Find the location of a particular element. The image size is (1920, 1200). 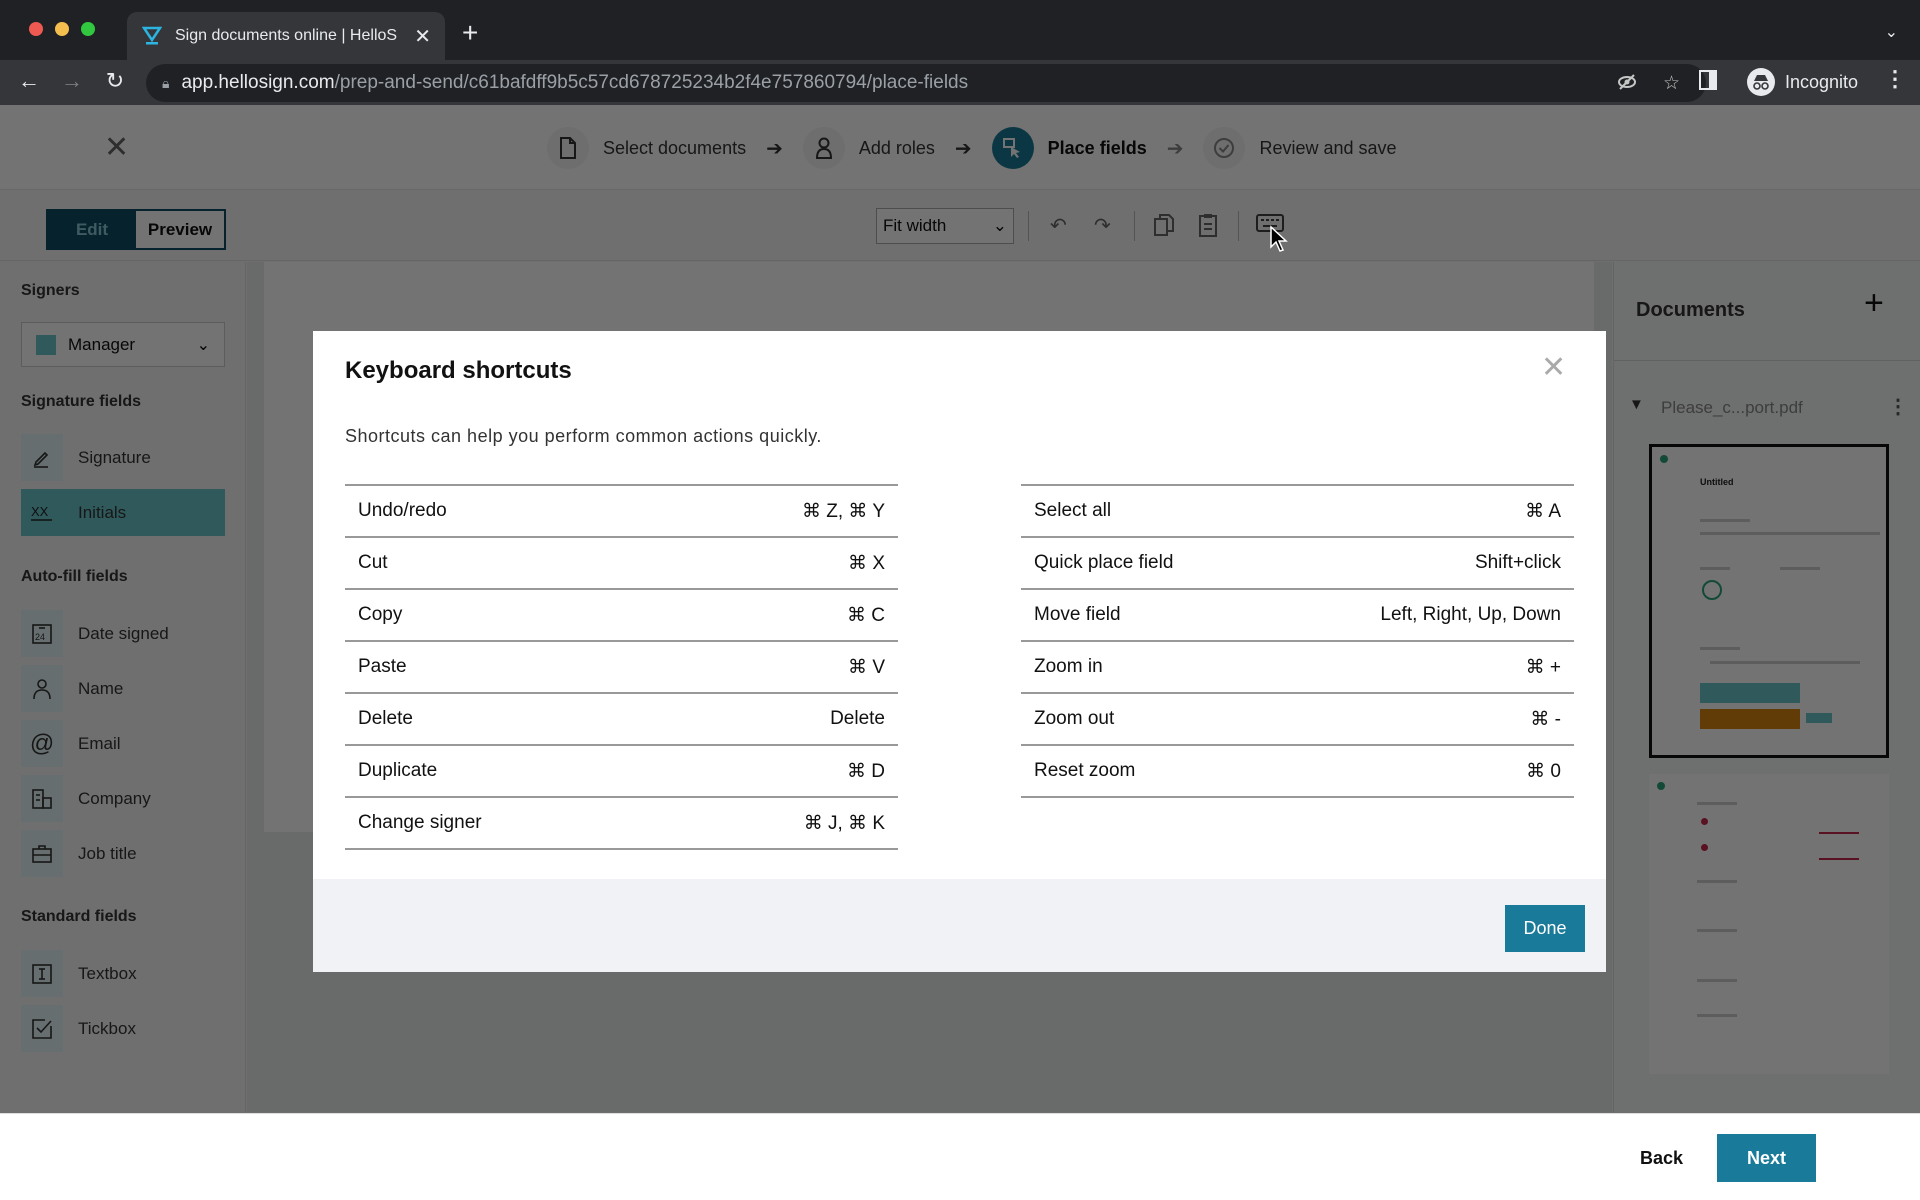

forward-arrow-icon: → is located at coordinates (72, 81).